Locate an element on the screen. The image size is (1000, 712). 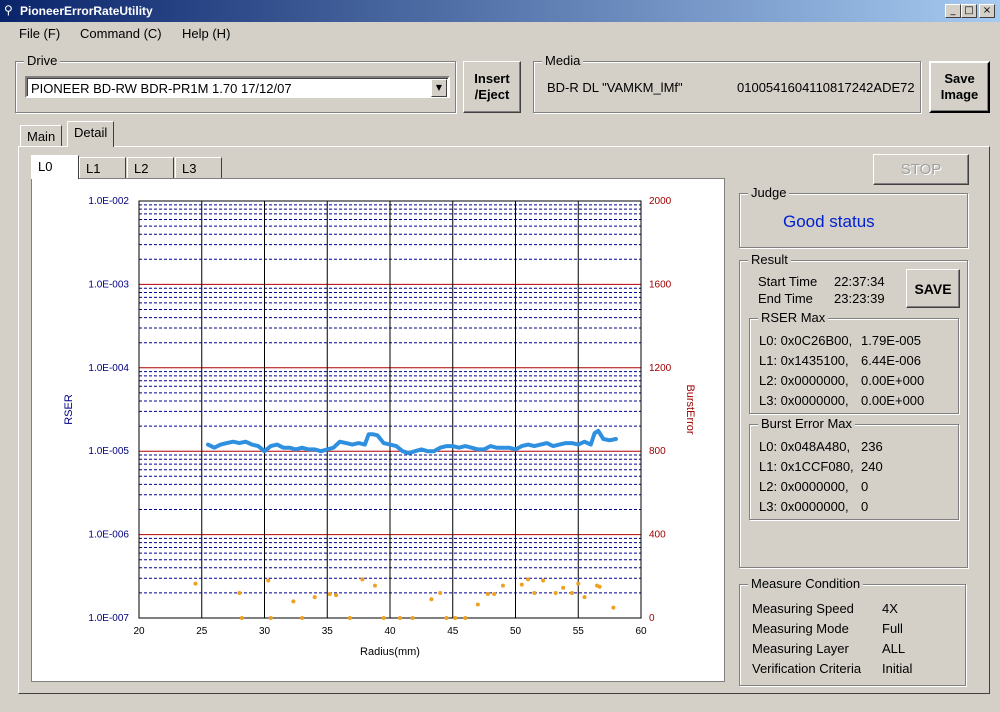
start-time-label: Start Time is located at coordinates (788, 281).